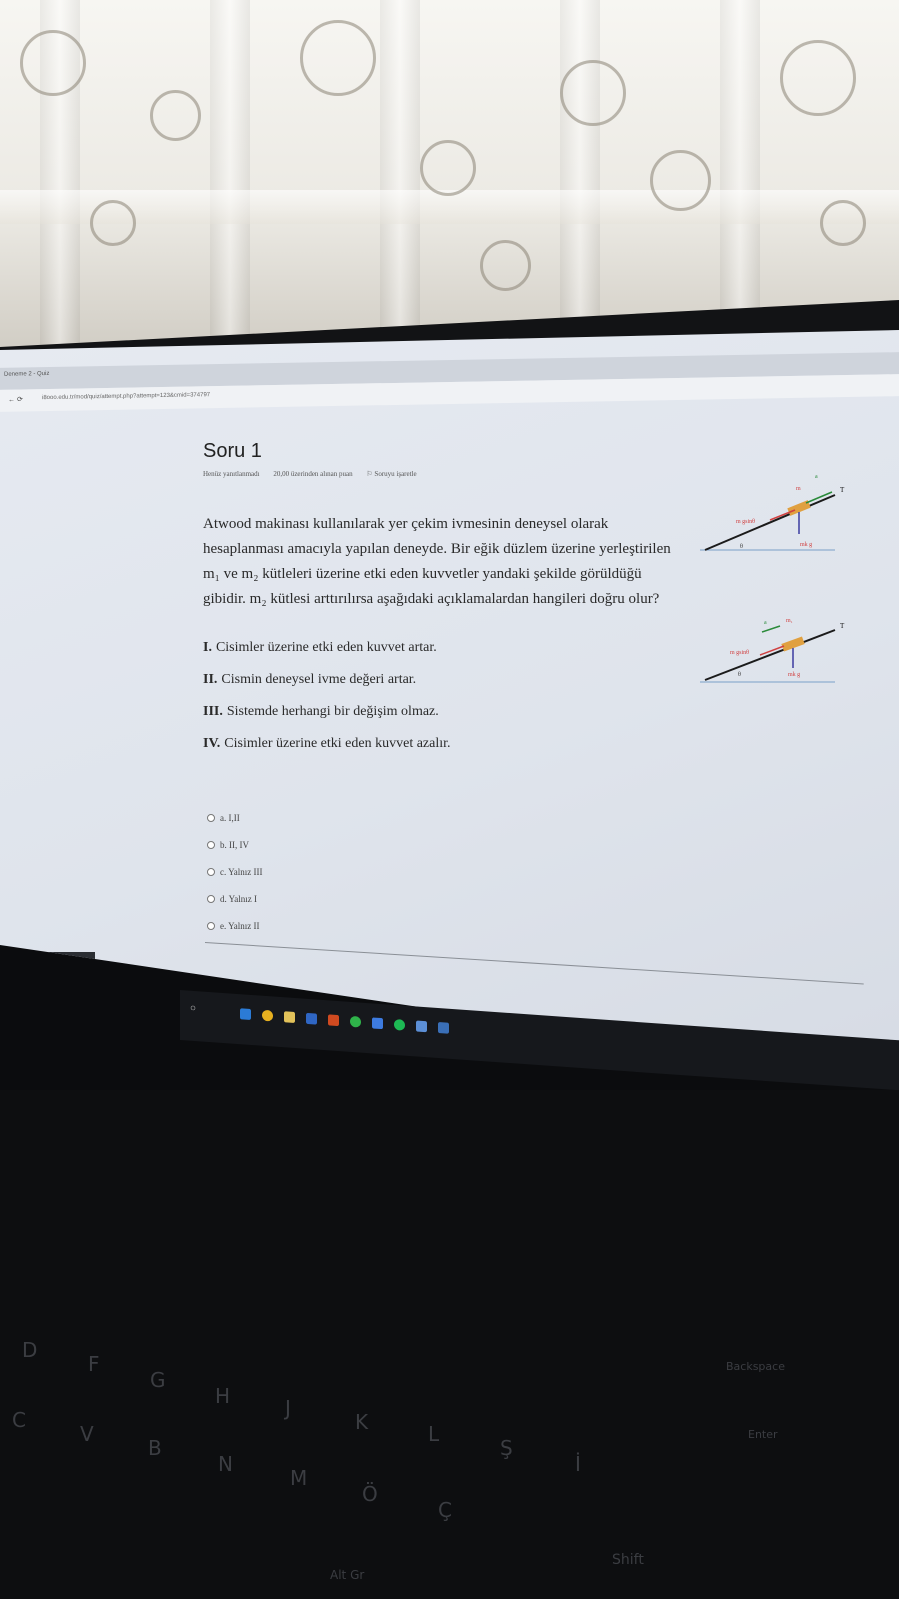  I want to click on incline-diagram-top: m gsinθ mk g m T a θ, so click(772, 512).